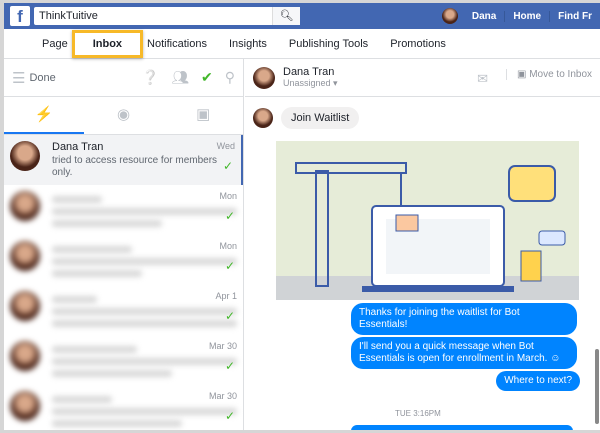 The height and width of the screenshot is (433, 600). I want to click on scrollbar, so click(597, 386).